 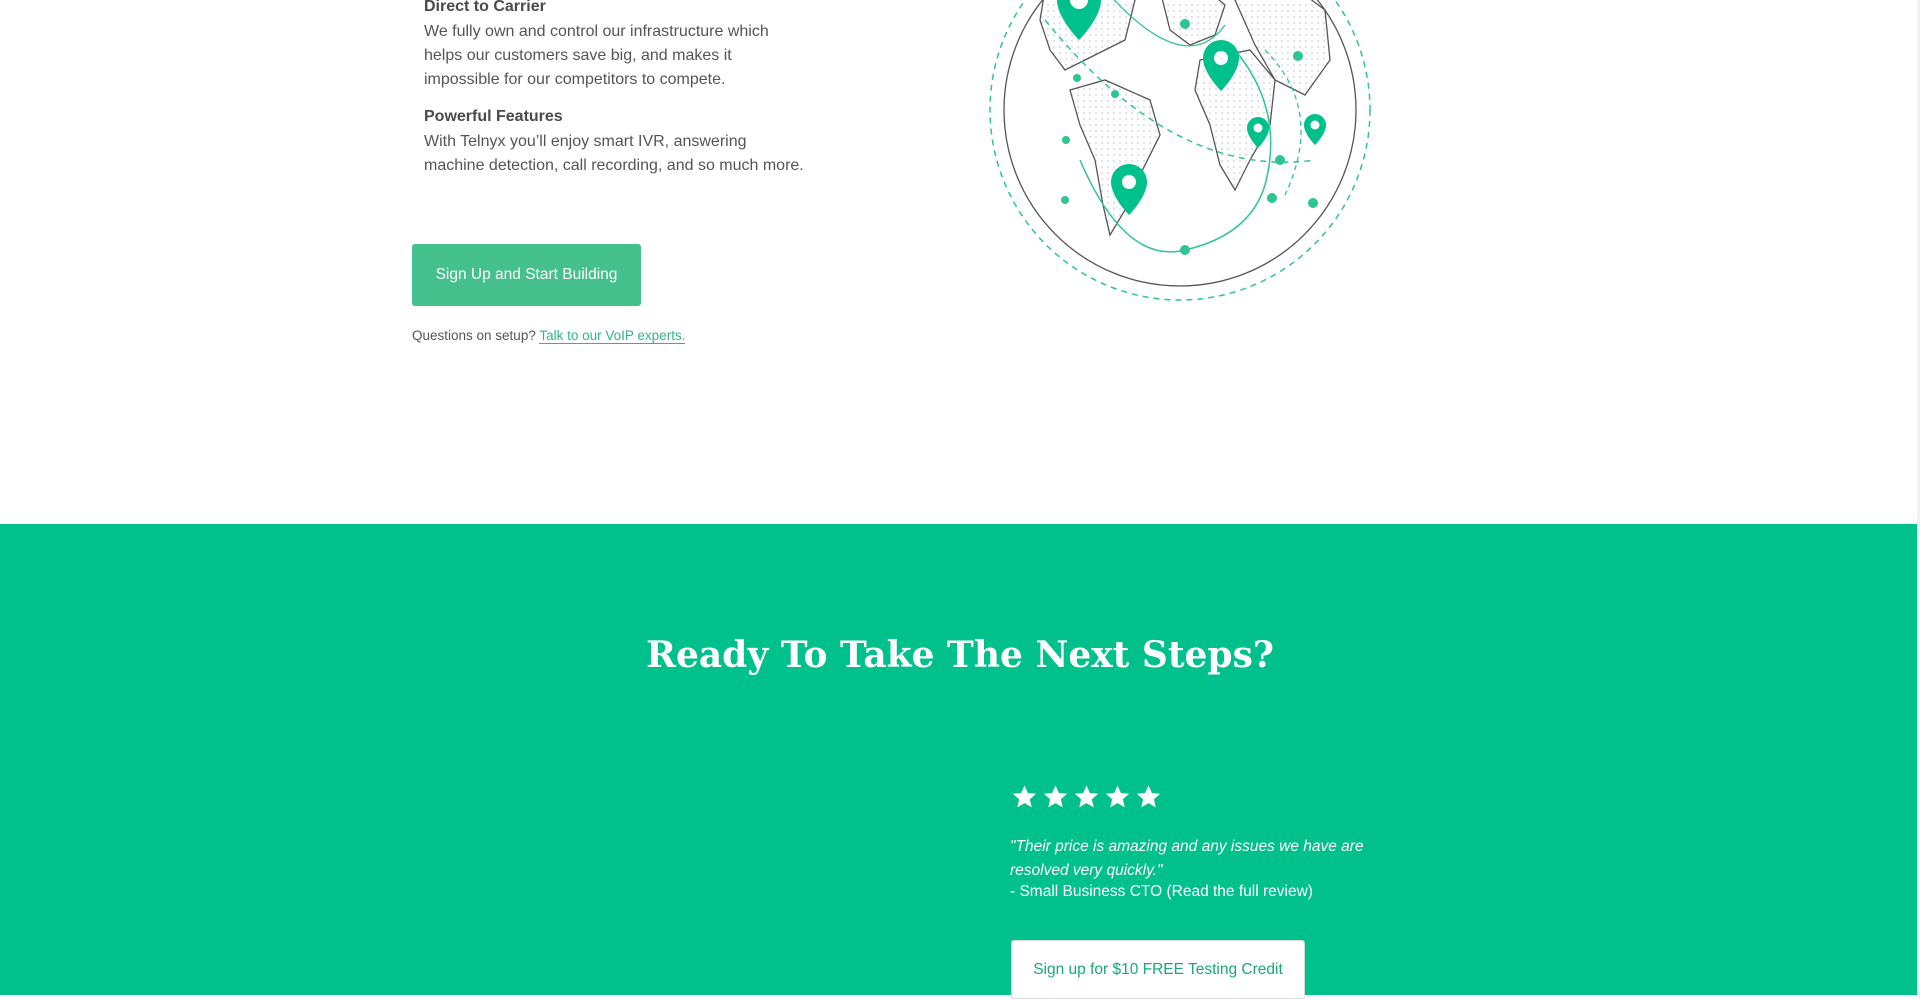 I want to click on free-credit-button: Sign up for $10 FREE Testing Credit, so click(x=1158, y=969).